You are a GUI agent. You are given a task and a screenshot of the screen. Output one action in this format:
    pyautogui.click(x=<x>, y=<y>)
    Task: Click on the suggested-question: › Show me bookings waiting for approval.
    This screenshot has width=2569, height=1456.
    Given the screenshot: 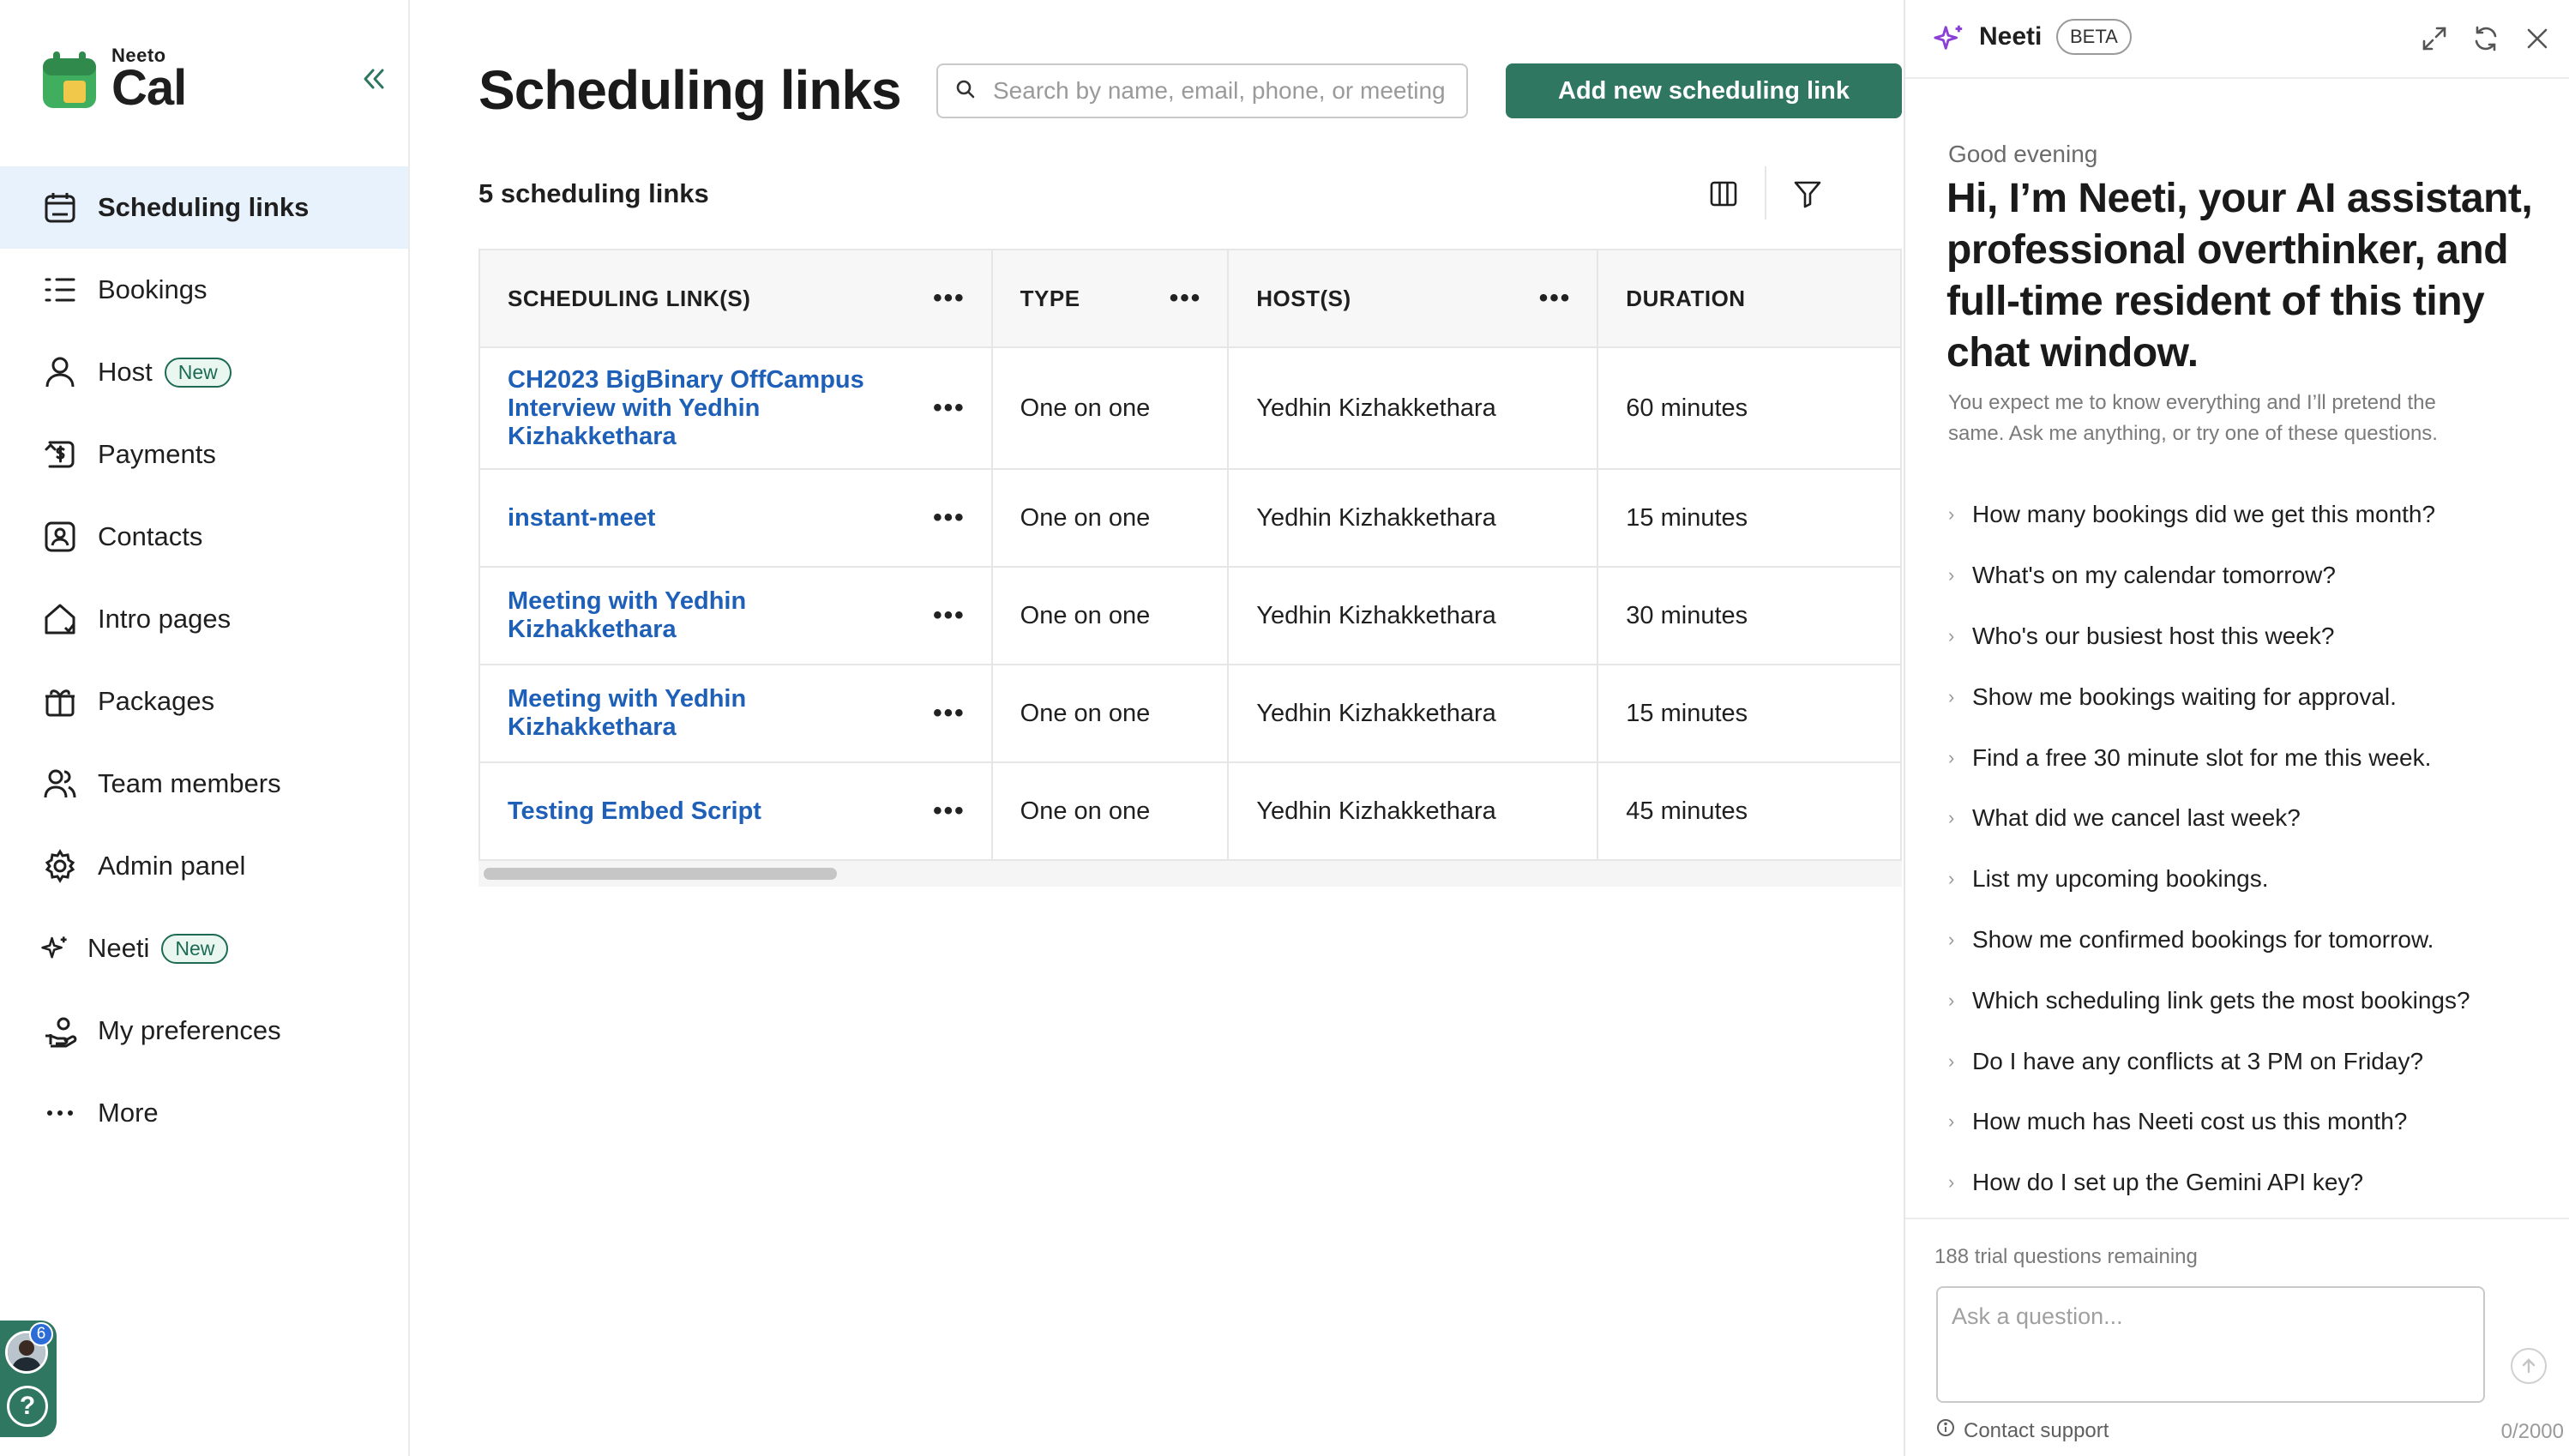 What is the action you would take?
    pyautogui.click(x=2248, y=696)
    